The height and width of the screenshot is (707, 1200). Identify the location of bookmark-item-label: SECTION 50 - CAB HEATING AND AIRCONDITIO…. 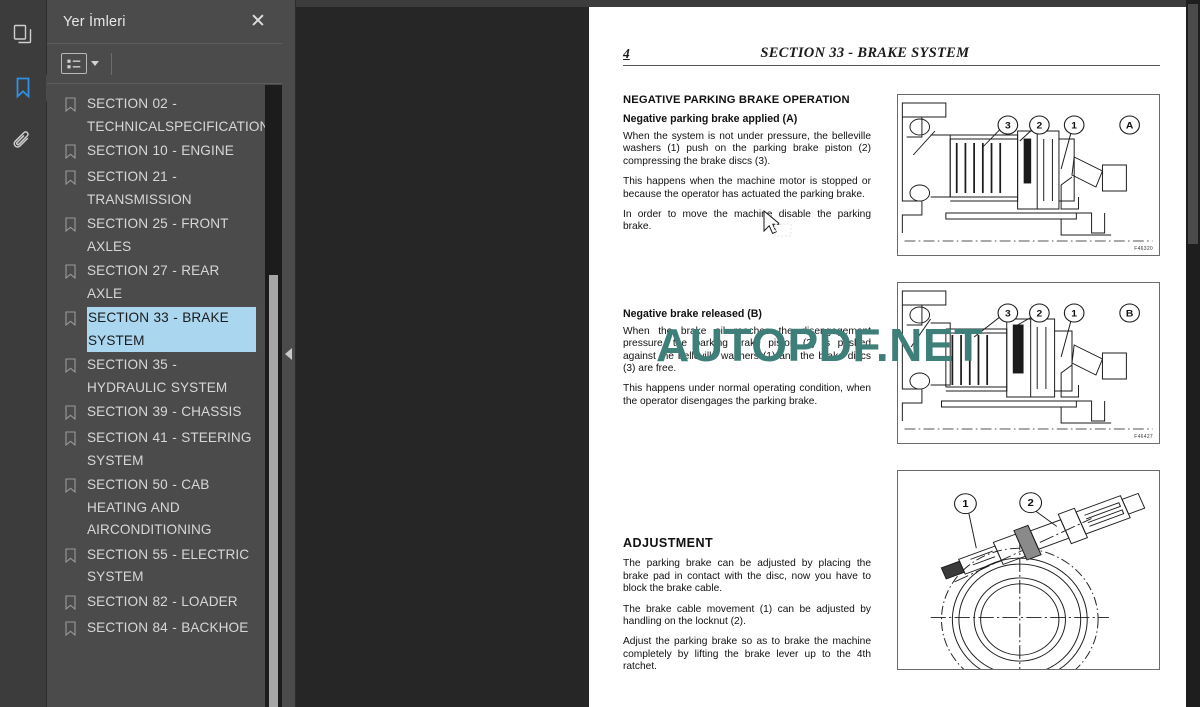
(149, 507).